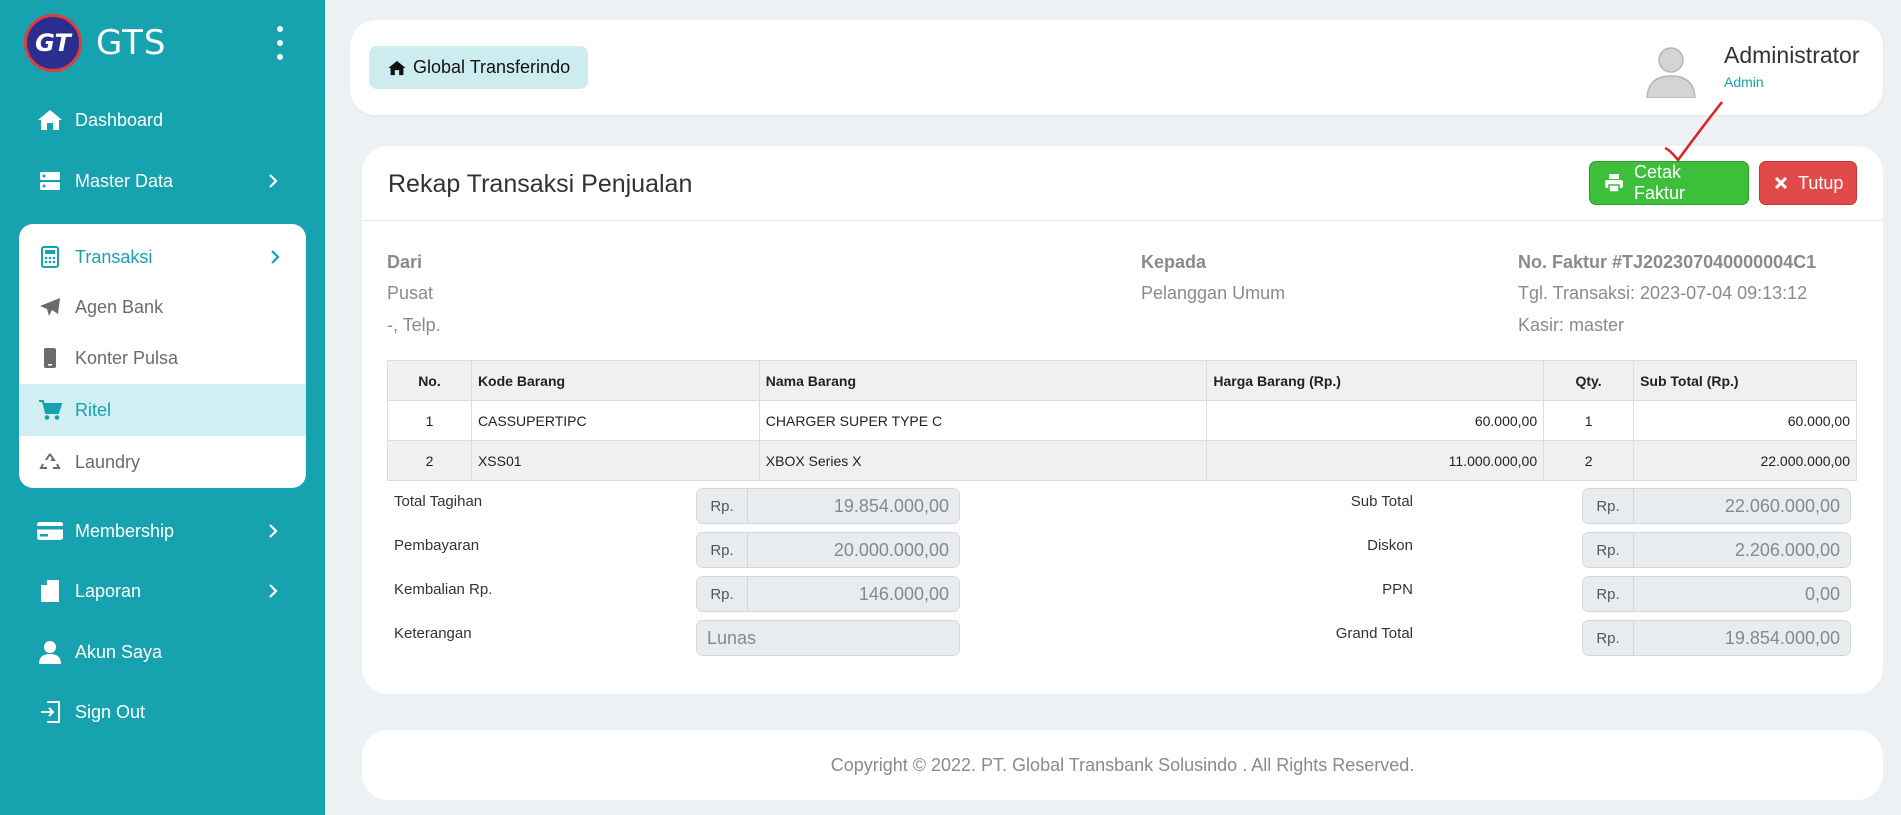  I want to click on keterangan-field: Lunas, so click(828, 638).